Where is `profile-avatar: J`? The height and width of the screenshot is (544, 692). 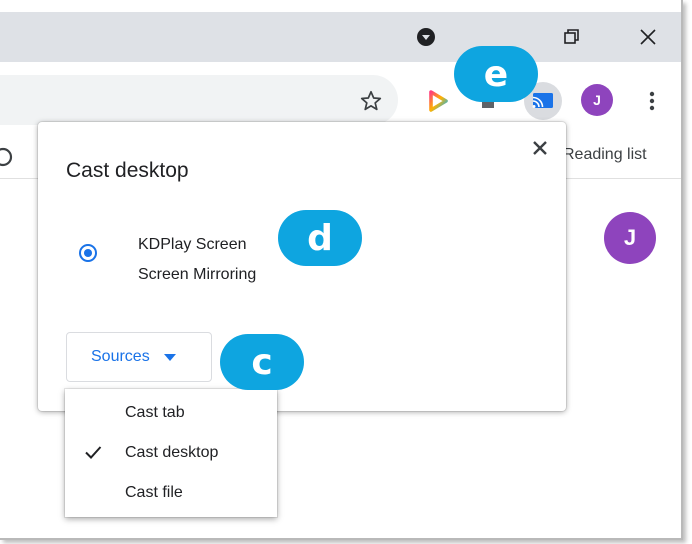 profile-avatar: J is located at coordinates (597, 100).